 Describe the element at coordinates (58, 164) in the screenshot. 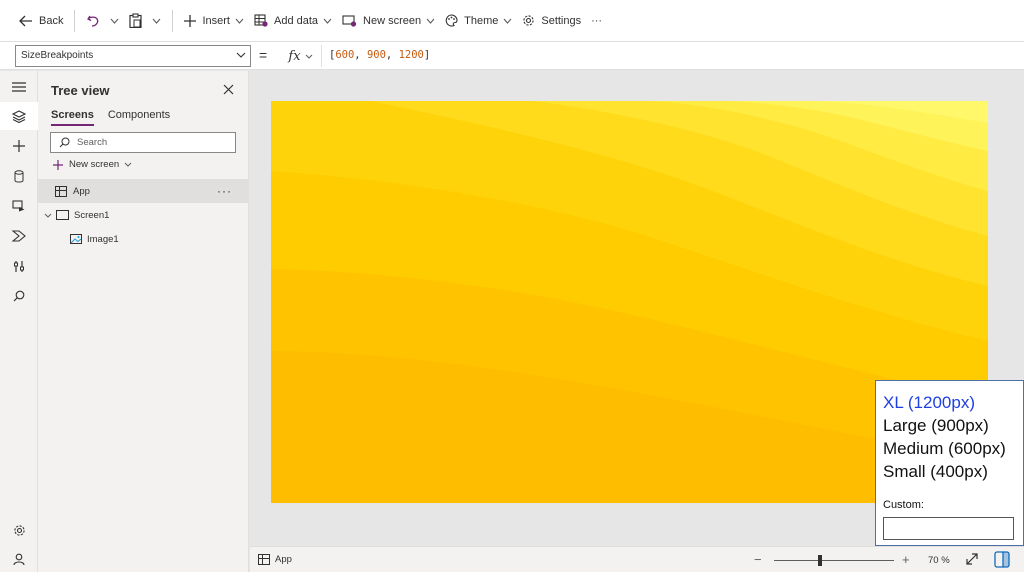

I see `plus-icon` at that location.